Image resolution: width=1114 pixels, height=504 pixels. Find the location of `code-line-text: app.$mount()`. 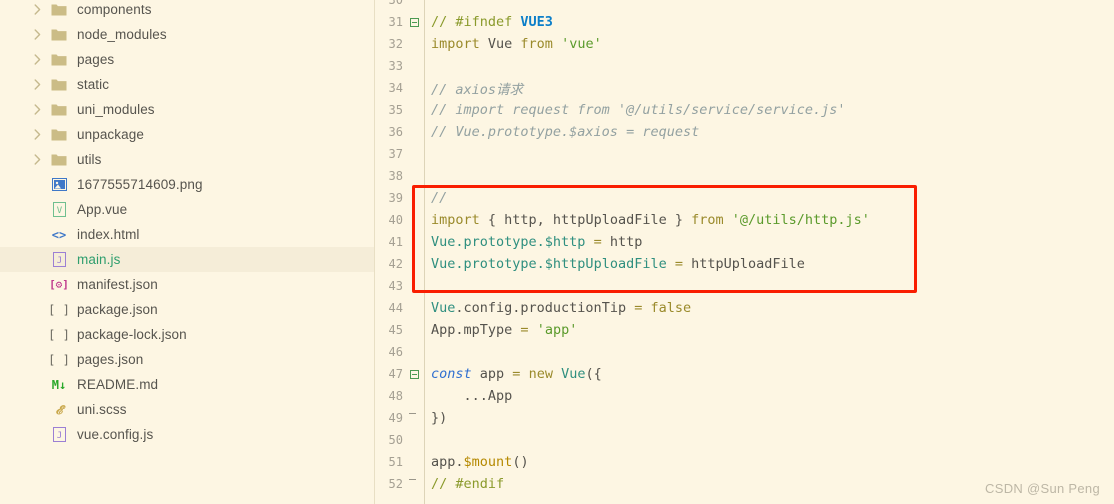

code-line-text: app.$mount() is located at coordinates (476, 462).